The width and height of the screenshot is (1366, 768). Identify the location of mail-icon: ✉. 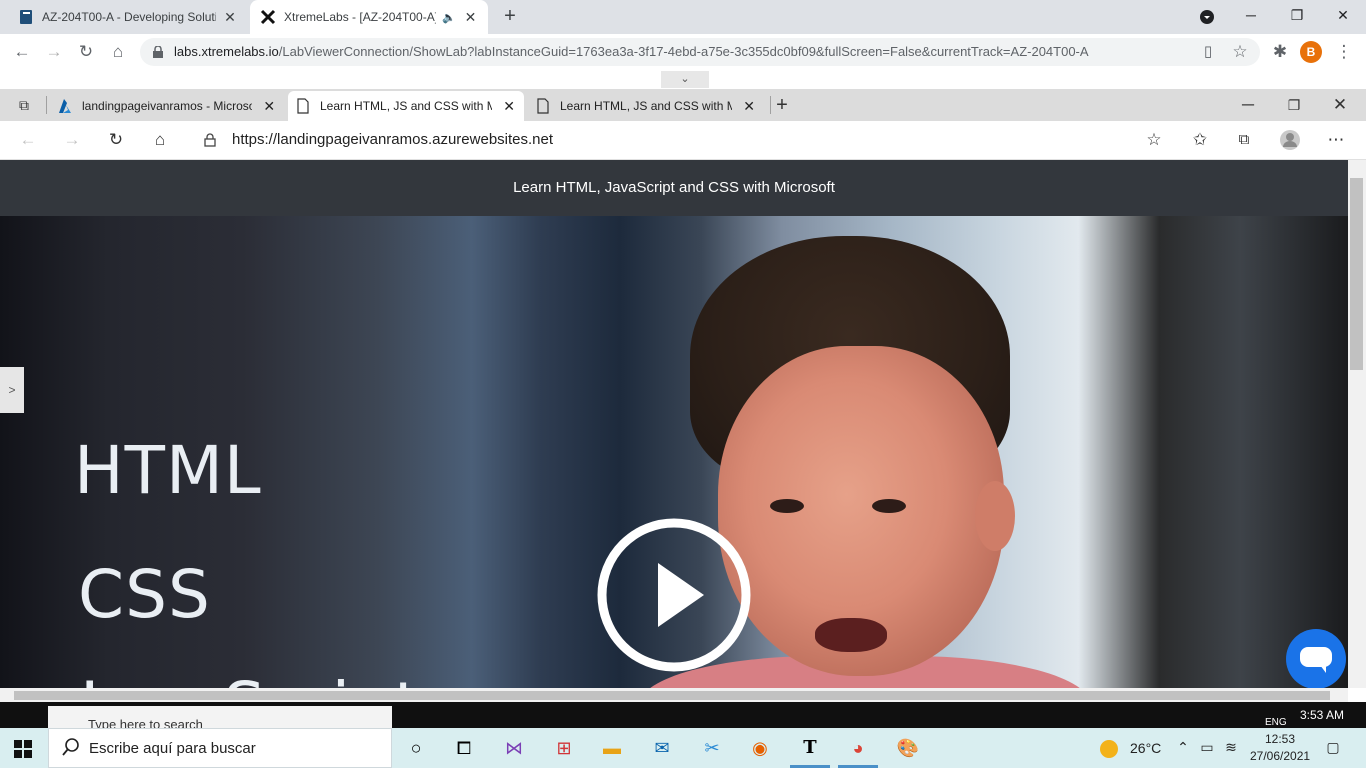
(662, 748).